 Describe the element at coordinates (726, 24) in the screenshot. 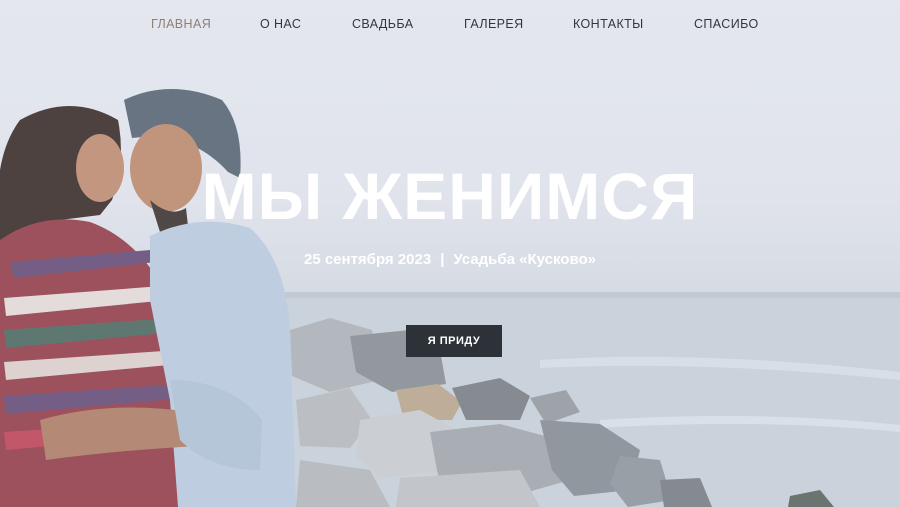

I see `nav-item-thanks: СПАСИБО` at that location.